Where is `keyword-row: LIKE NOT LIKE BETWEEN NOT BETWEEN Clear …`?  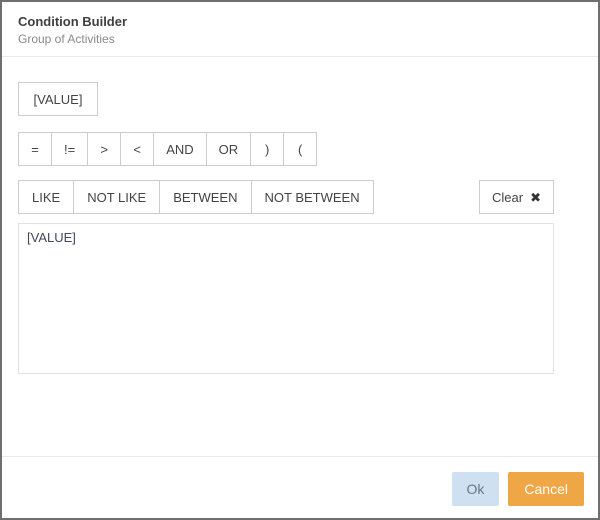
keyword-row: LIKE NOT LIKE BETWEEN NOT BETWEEN Clear … is located at coordinates (286, 197).